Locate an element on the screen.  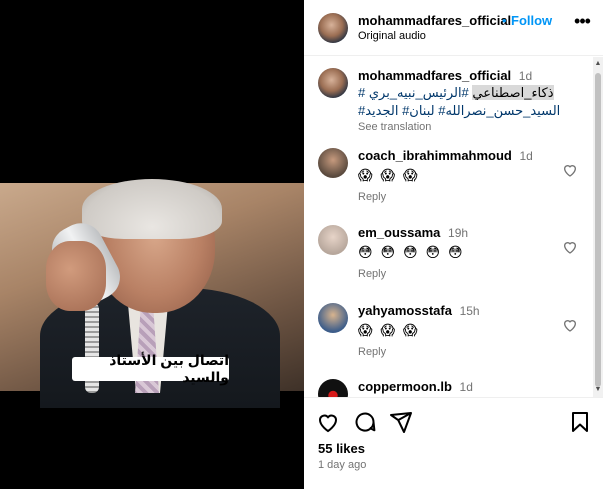
hashtag-line-2: السيد_حسن_نصرالله# لبنان# الجديد# is located at coordinates (463, 110).